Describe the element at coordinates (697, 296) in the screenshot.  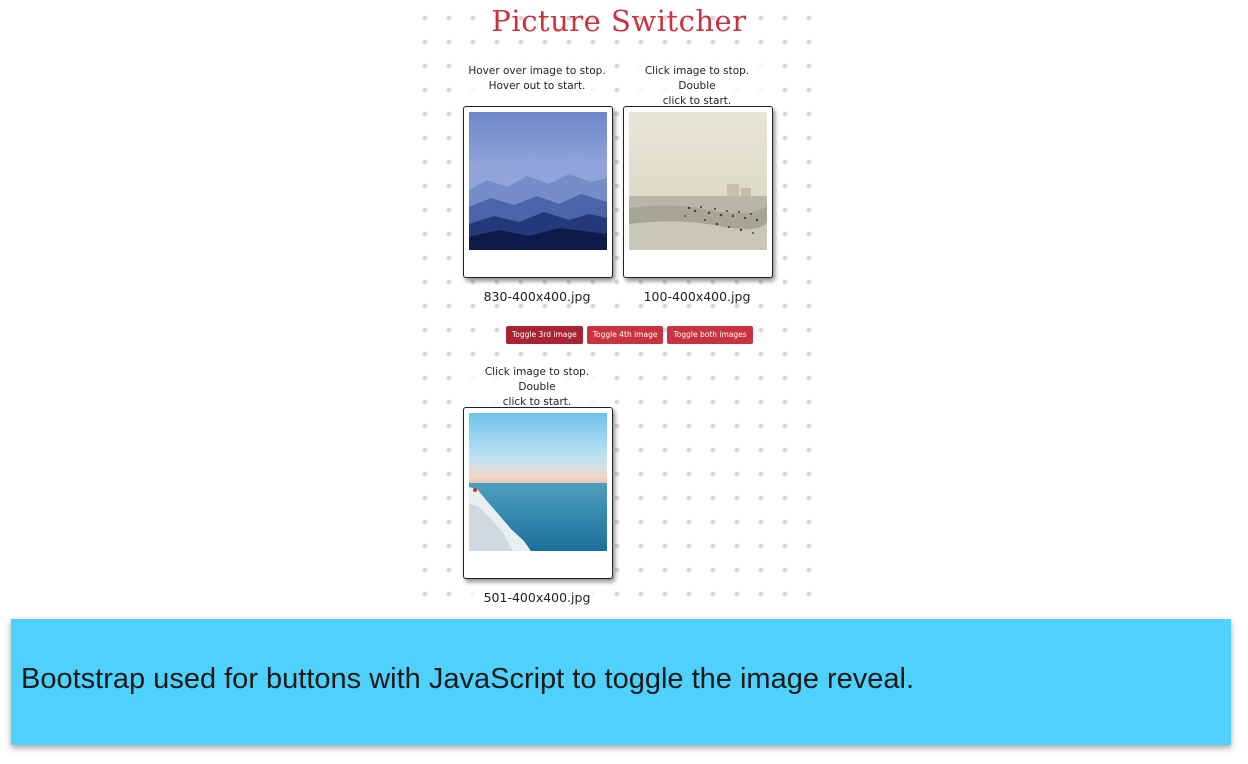
I see `card-2-filename: 100-400x400.jpg` at that location.